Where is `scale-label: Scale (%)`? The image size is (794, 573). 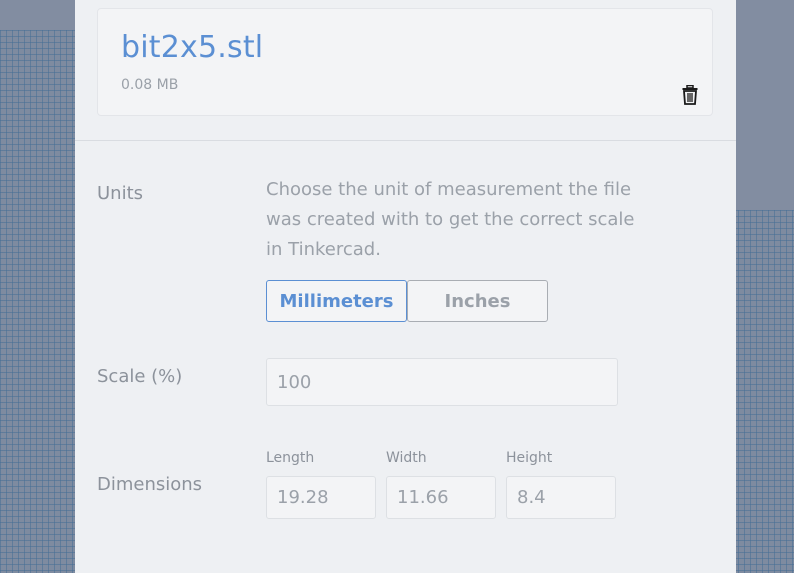
scale-label: Scale (%) is located at coordinates (140, 376).